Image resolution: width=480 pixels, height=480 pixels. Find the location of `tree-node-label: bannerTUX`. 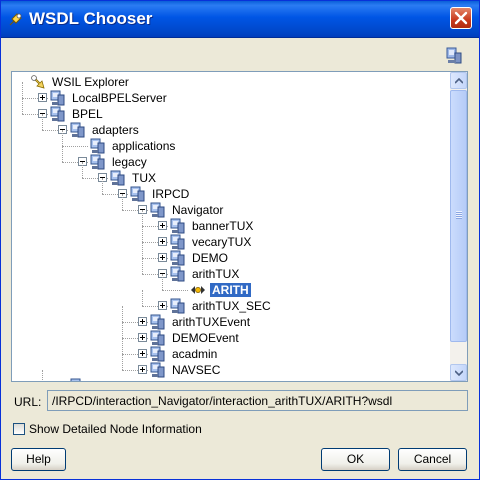

tree-node-label: bannerTUX is located at coordinates (223, 226).